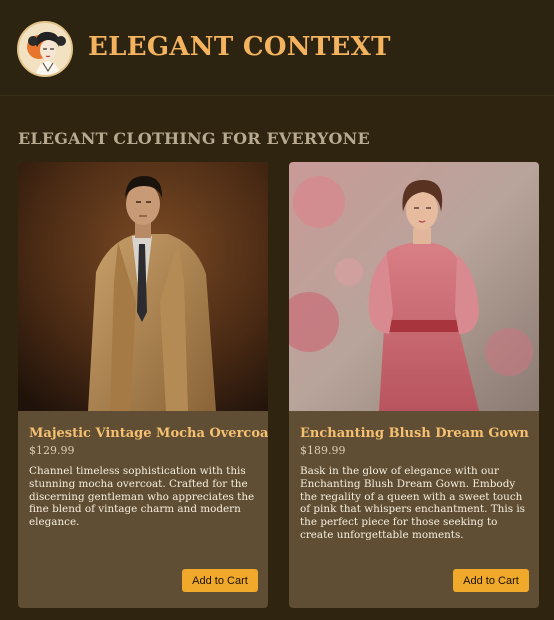 The image size is (554, 620). Describe the element at coordinates (194, 138) in the screenshot. I see `section-title: ELEGANT CLOTHING FOR EVERYONE` at that location.